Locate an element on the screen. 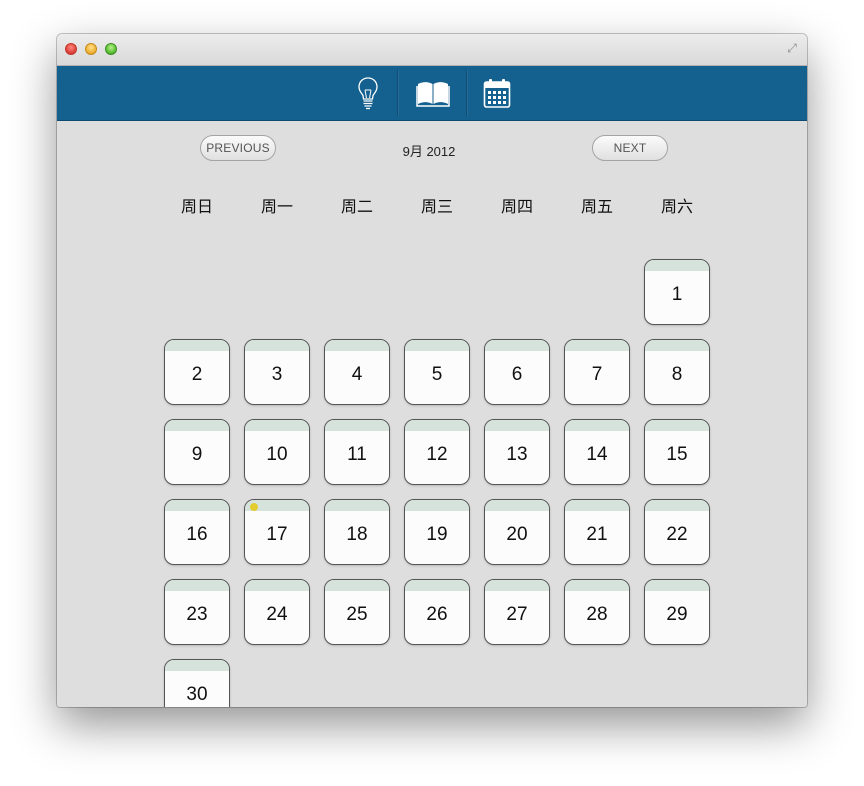 This screenshot has height=786, width=864. lightbulb-icon is located at coordinates (368, 93).